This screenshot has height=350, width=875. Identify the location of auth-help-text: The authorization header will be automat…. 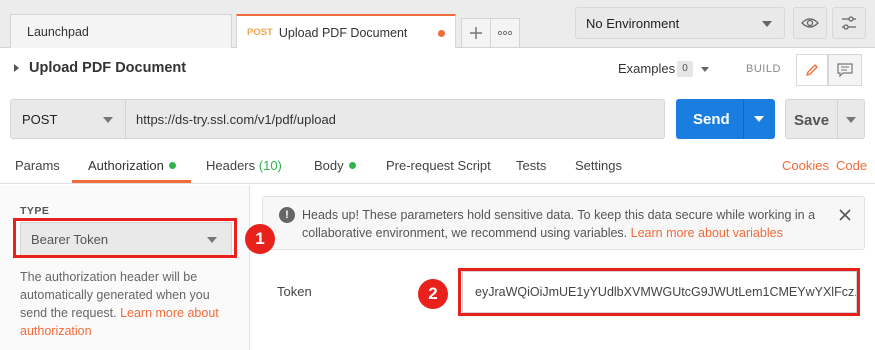
(127, 304).